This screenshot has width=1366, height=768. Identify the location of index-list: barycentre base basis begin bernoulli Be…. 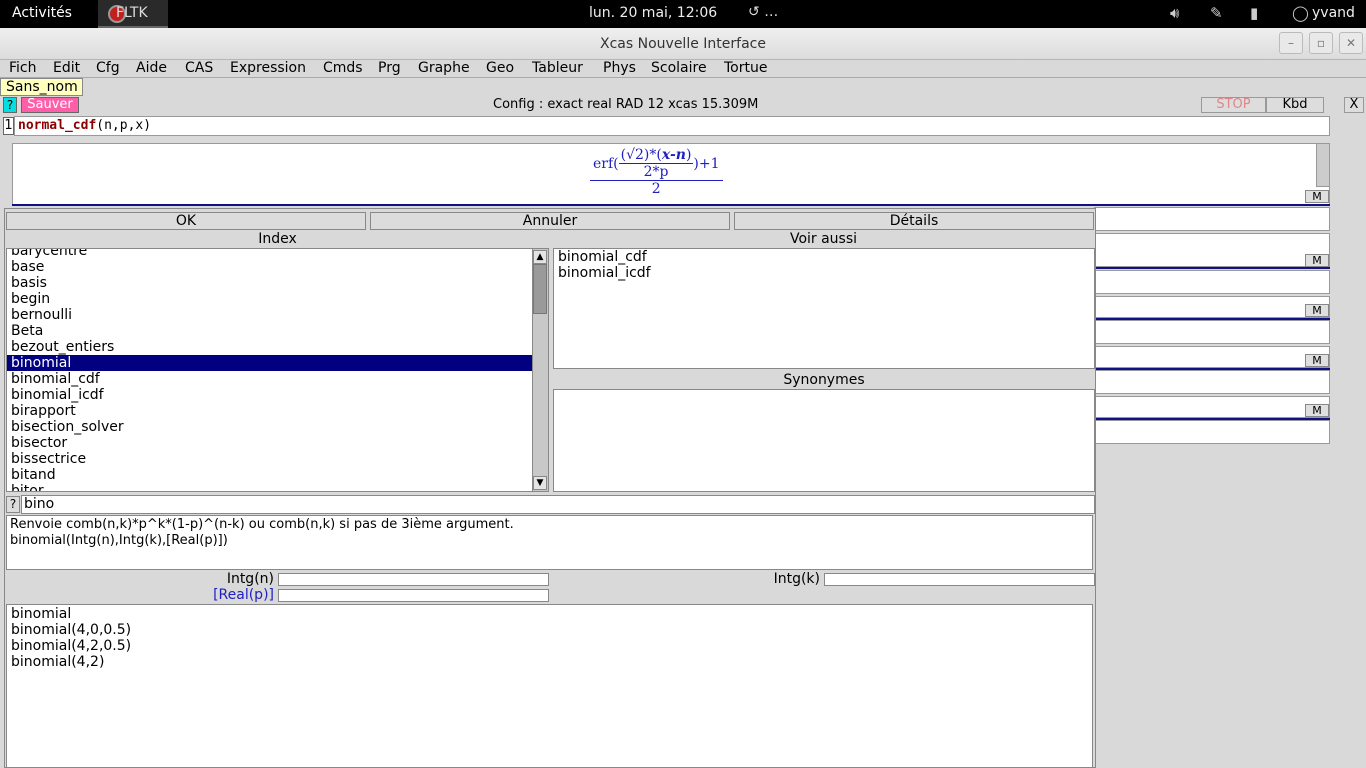
(277, 370).